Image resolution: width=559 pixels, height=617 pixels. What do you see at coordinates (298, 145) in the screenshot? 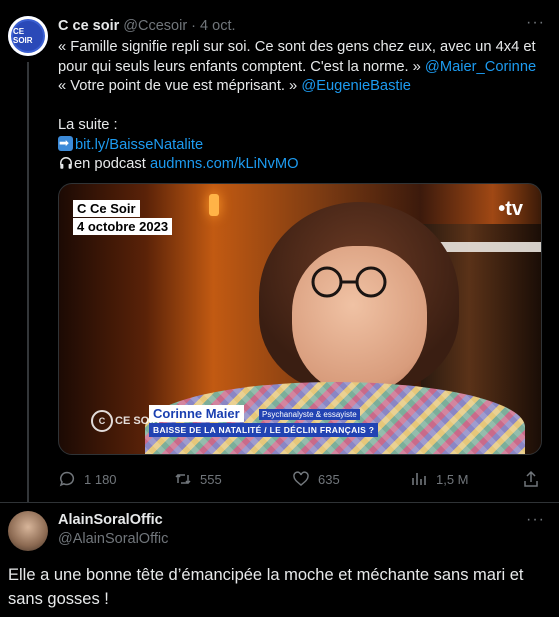
I see `text-line: bit.ly/BaisseNatalite` at bounding box center [298, 145].